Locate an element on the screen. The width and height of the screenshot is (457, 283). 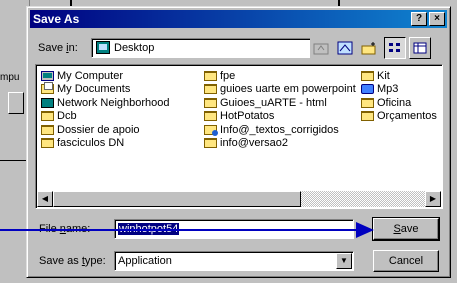
new-folder-button is located at coordinates (369, 48).